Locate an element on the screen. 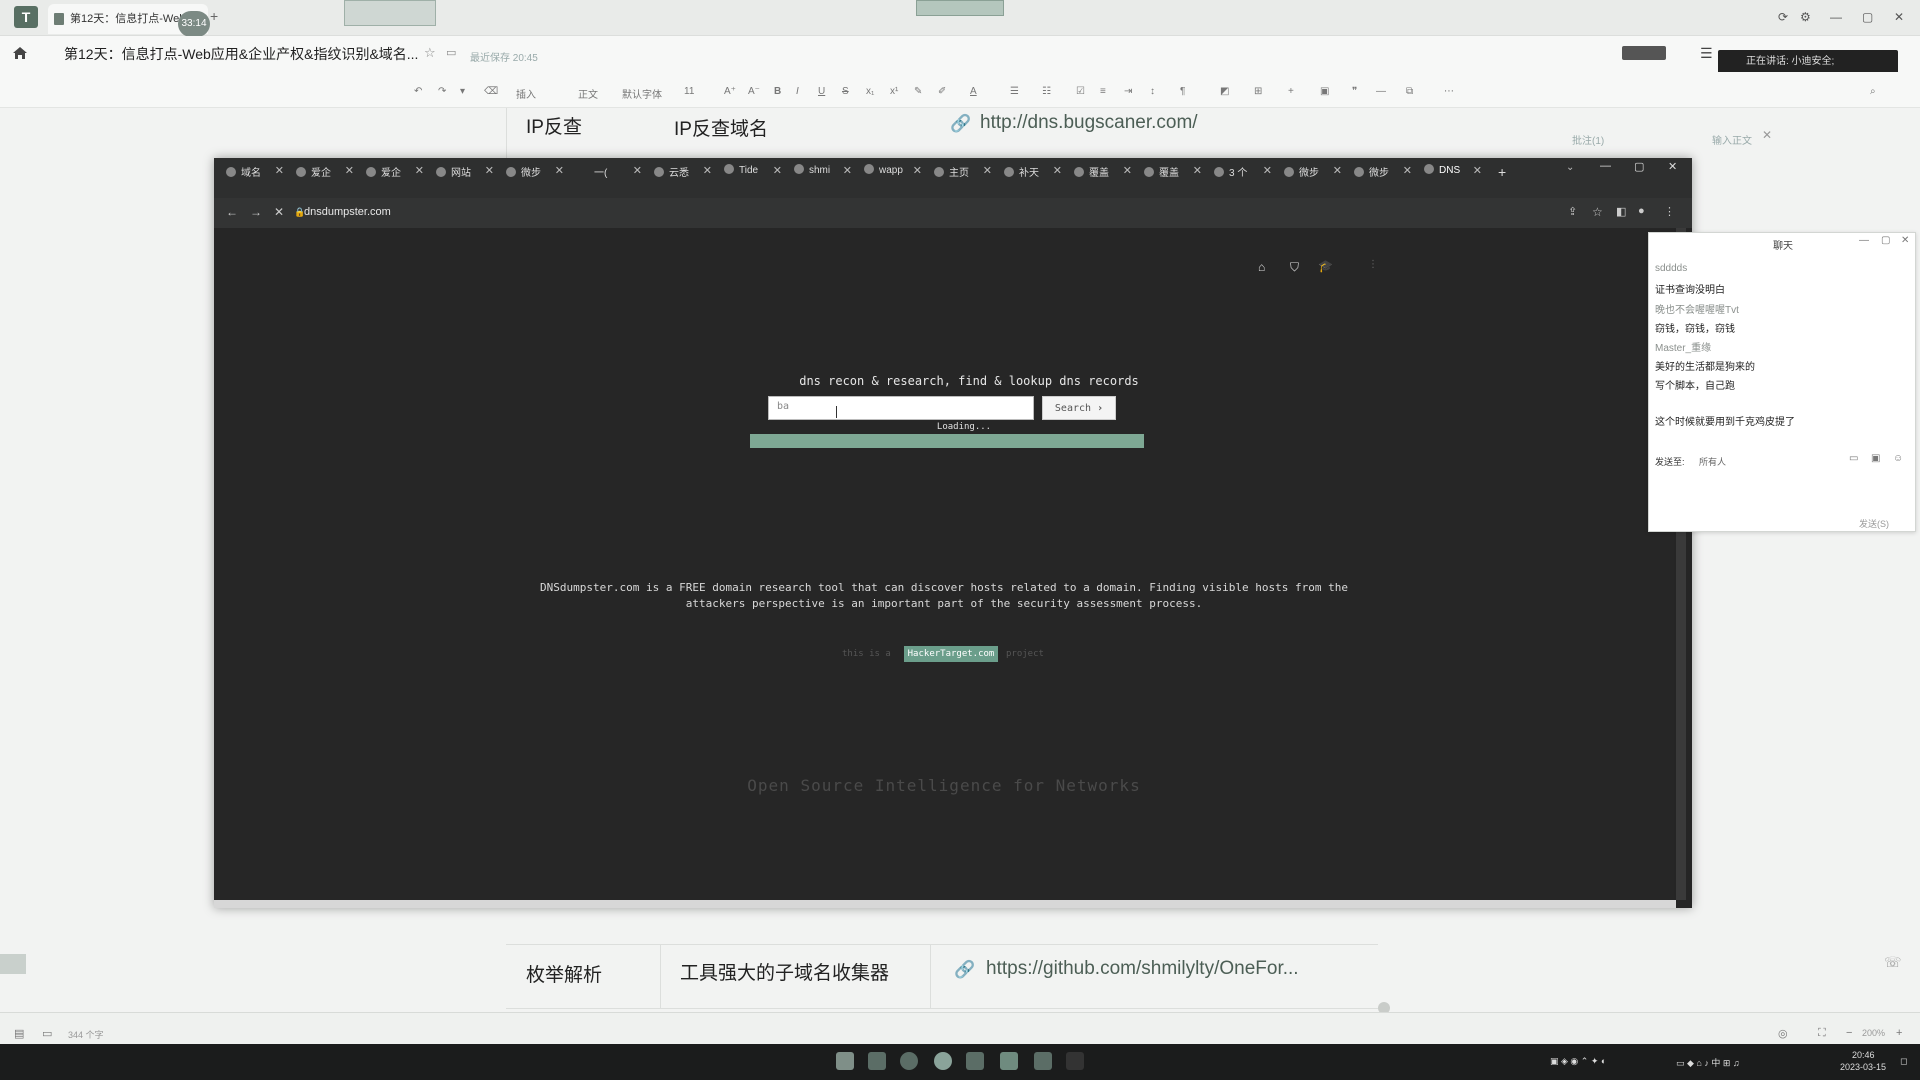 This screenshot has width=1920, height=1080. checkbox-icon: ☑ is located at coordinates (1080, 91).